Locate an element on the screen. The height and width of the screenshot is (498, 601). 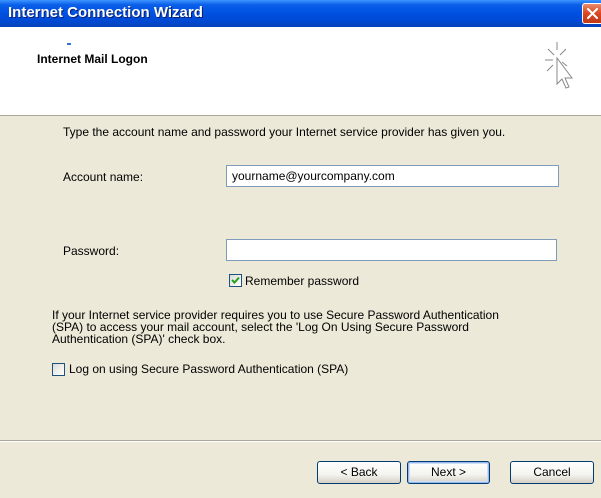
cancel-button-label: Cancel is located at coordinates (552, 472).